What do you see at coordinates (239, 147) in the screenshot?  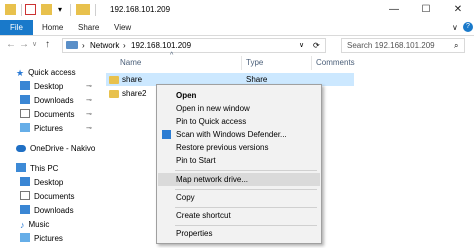 I see `menu-item-restore-versions: Restore previous versions` at bounding box center [239, 147].